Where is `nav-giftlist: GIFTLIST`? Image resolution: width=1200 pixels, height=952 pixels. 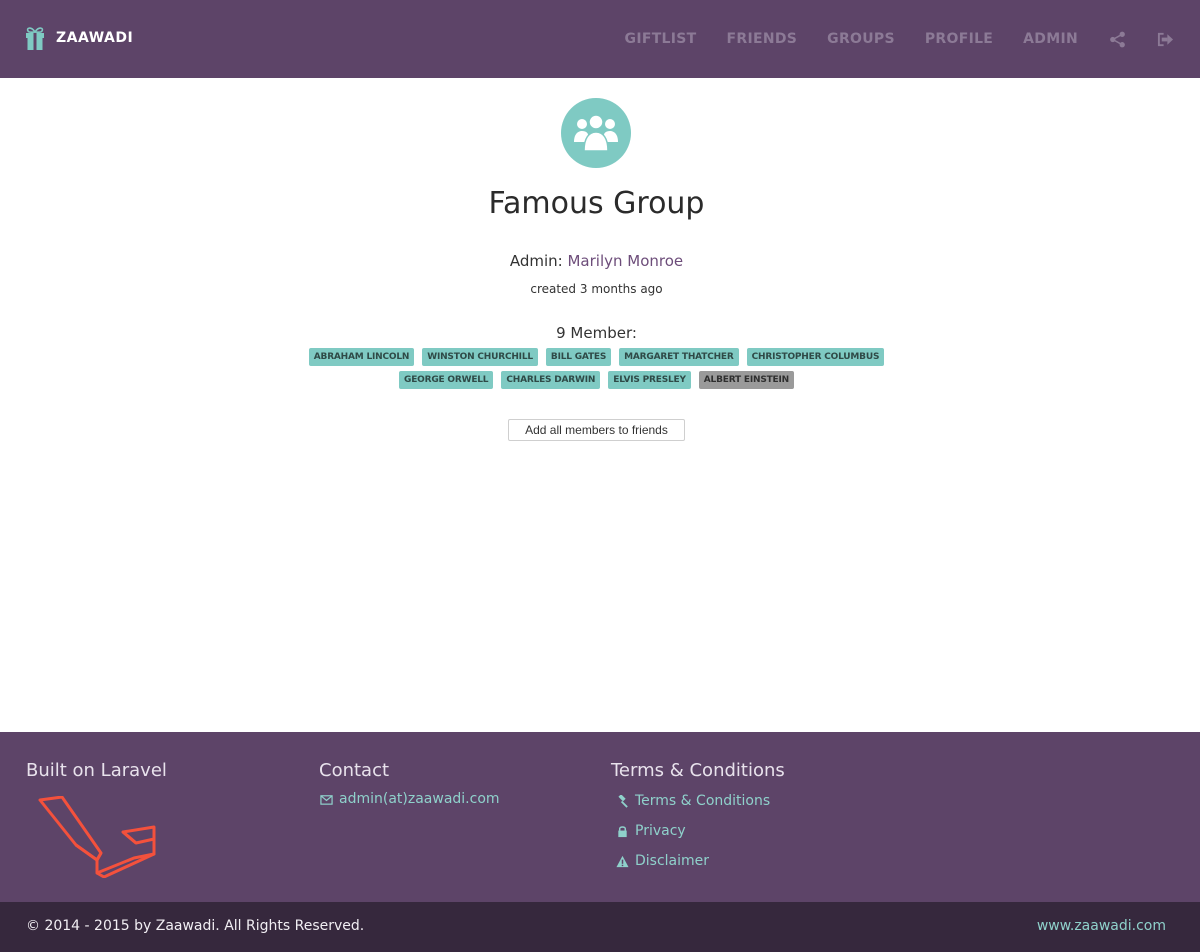 nav-giftlist: GIFTLIST is located at coordinates (661, 39).